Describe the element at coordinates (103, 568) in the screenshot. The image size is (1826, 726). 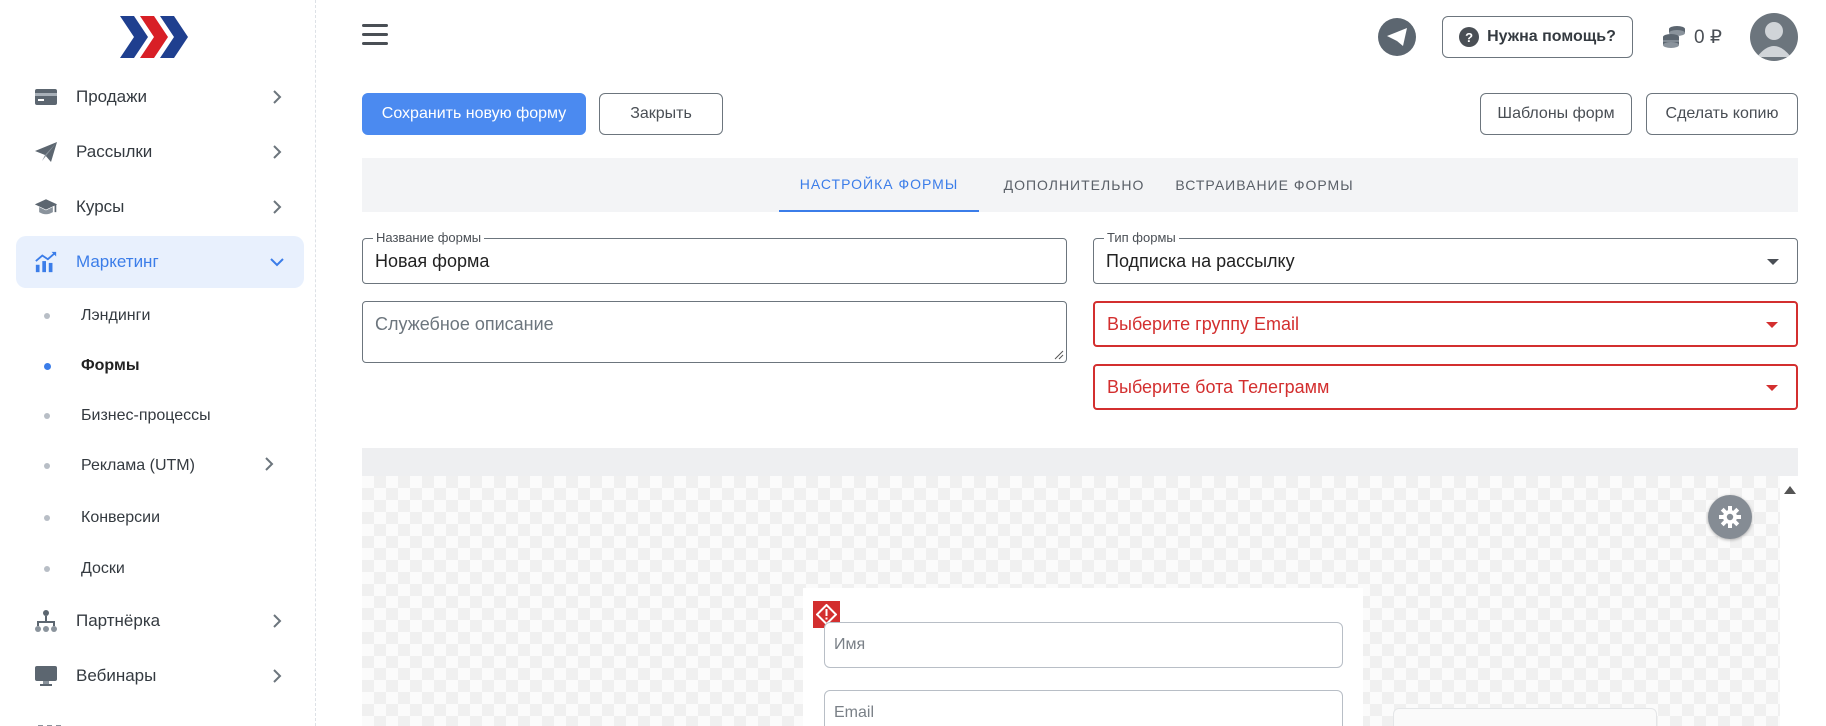
I see `sidebar-subitem-label: Доски` at that location.